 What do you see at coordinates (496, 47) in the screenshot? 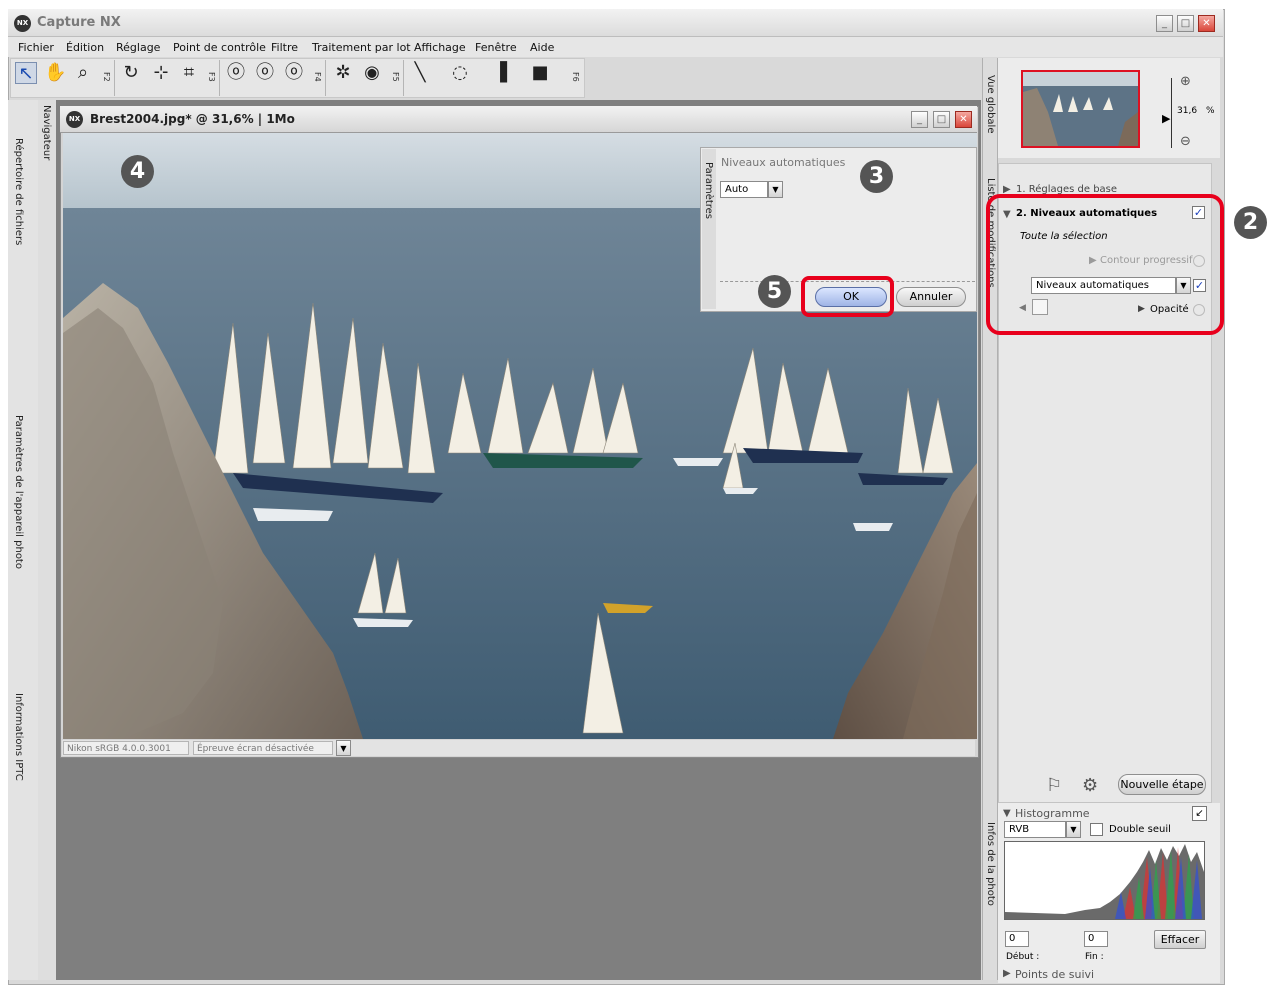
I see `menu-window: Fenêtre` at bounding box center [496, 47].